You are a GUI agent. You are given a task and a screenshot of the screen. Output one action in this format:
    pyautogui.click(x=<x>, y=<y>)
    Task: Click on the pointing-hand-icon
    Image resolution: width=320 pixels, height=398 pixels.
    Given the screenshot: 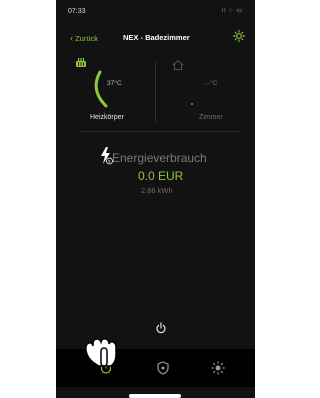 What is the action you would take?
    pyautogui.click(x=101, y=352)
    